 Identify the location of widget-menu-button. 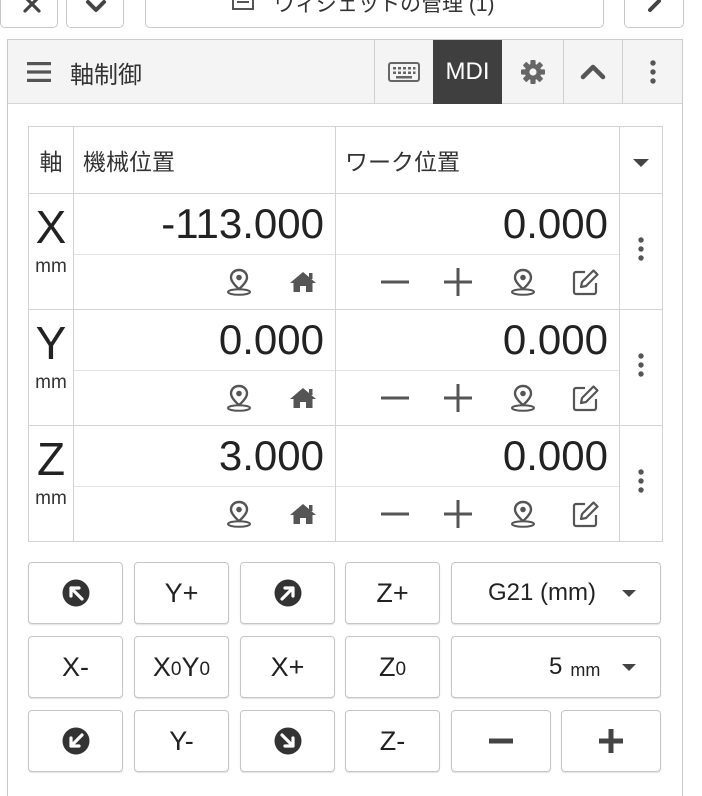
(652, 72).